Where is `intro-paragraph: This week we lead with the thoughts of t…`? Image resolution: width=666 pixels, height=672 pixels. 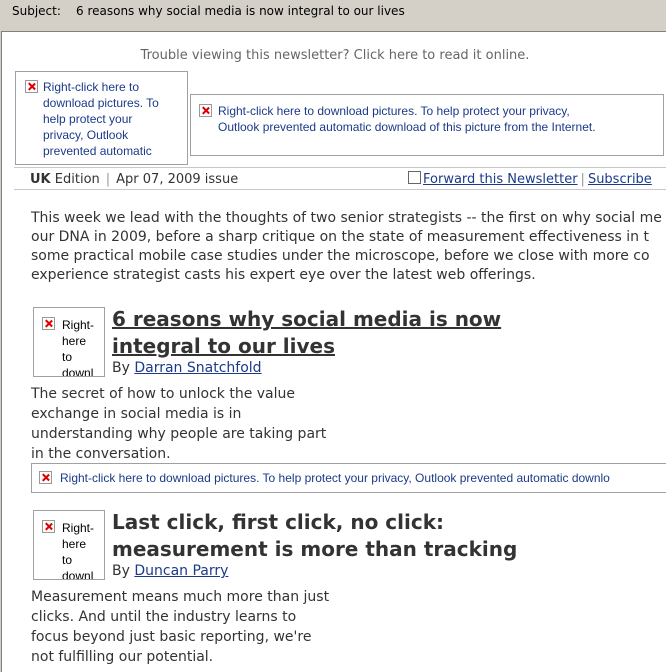
intro-paragraph: This week we lead with the thoughts of t… is located at coordinates (346, 246).